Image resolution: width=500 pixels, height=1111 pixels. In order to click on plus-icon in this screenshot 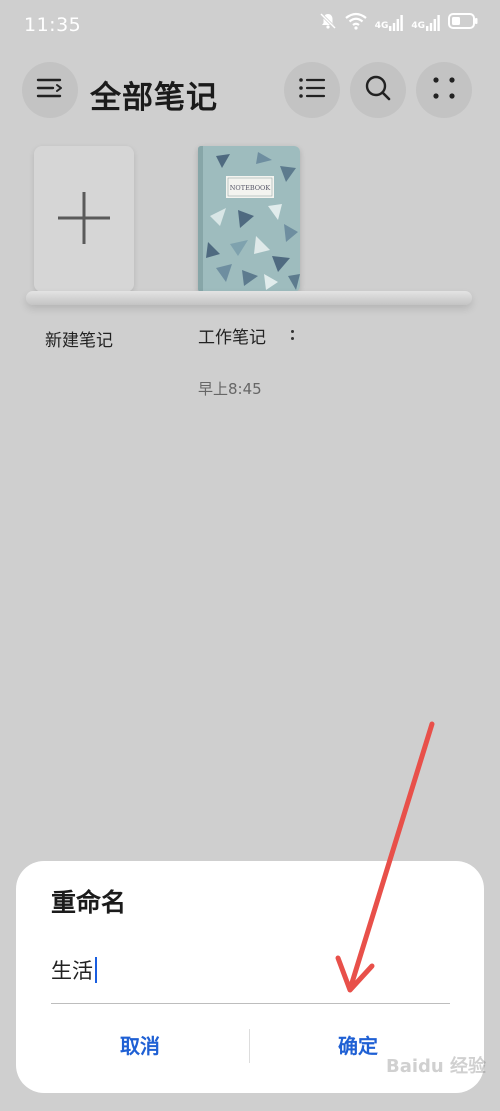, I will do `click(84, 220)`.